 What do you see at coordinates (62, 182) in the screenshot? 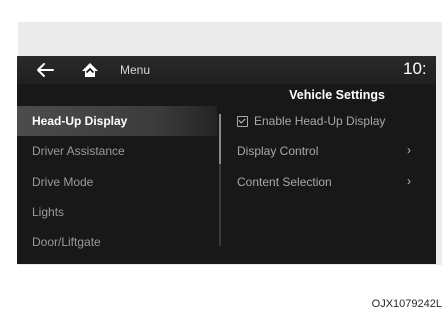
I see `sidebar-item-label: Drive Mode` at bounding box center [62, 182].